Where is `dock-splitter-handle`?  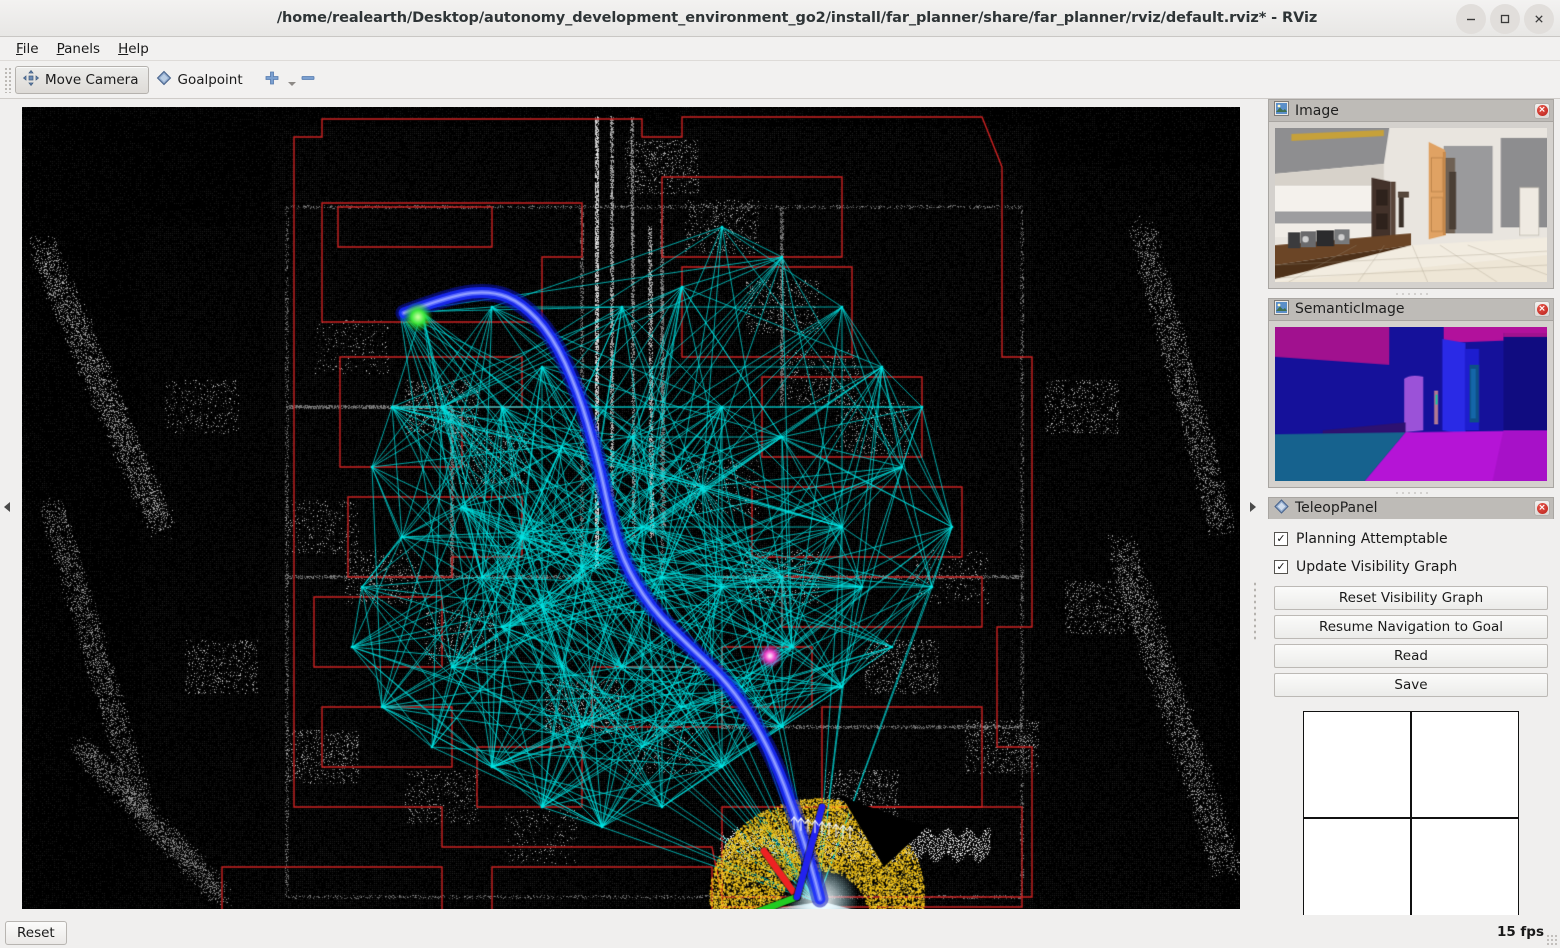 dock-splitter-handle is located at coordinates (1253, 507).